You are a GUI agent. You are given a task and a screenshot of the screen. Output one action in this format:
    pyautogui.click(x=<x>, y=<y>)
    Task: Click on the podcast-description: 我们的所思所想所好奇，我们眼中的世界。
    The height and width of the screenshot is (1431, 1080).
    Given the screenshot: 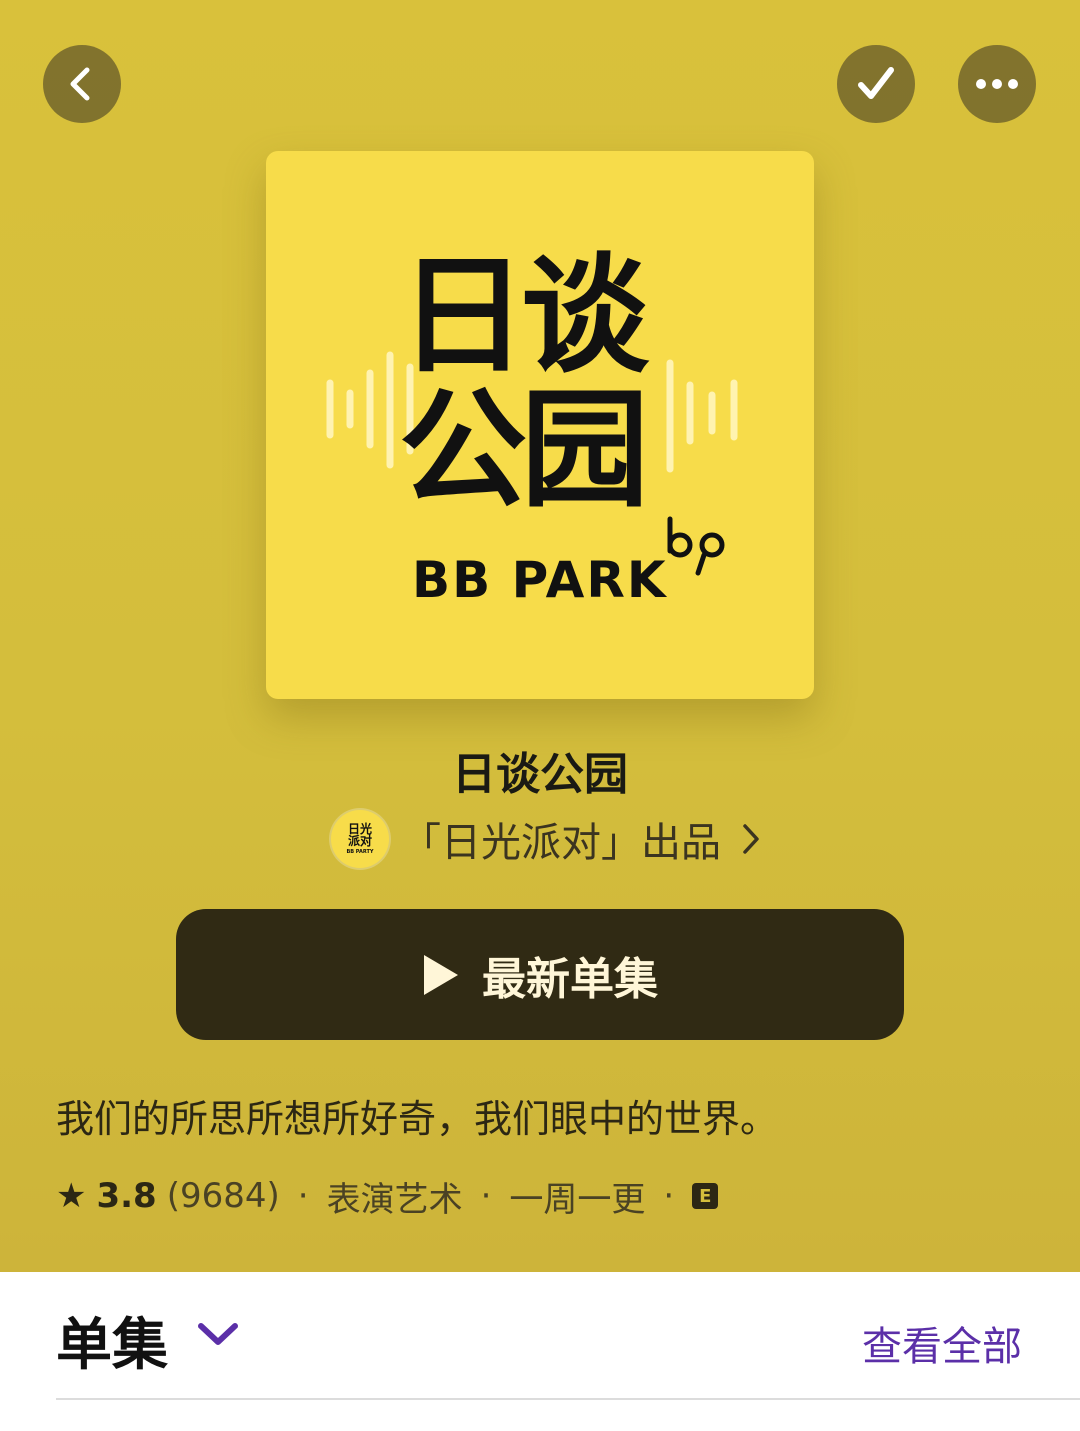 What is the action you would take?
    pyautogui.click(x=417, y=1119)
    